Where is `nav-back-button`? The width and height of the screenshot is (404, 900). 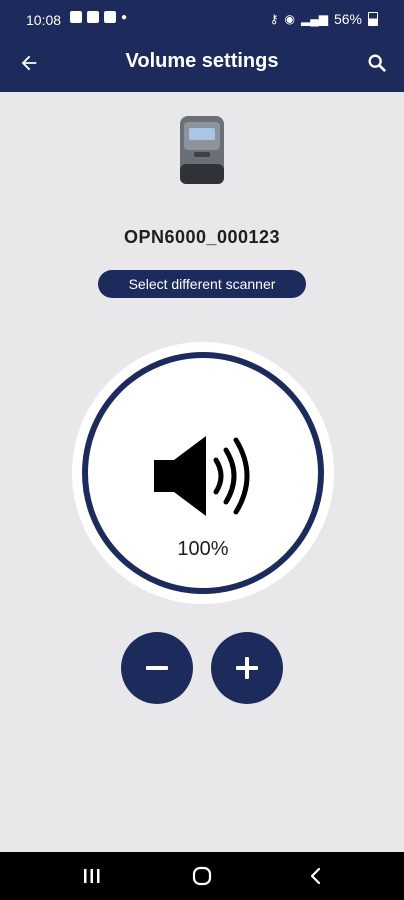 nav-back-button is located at coordinates (316, 876).